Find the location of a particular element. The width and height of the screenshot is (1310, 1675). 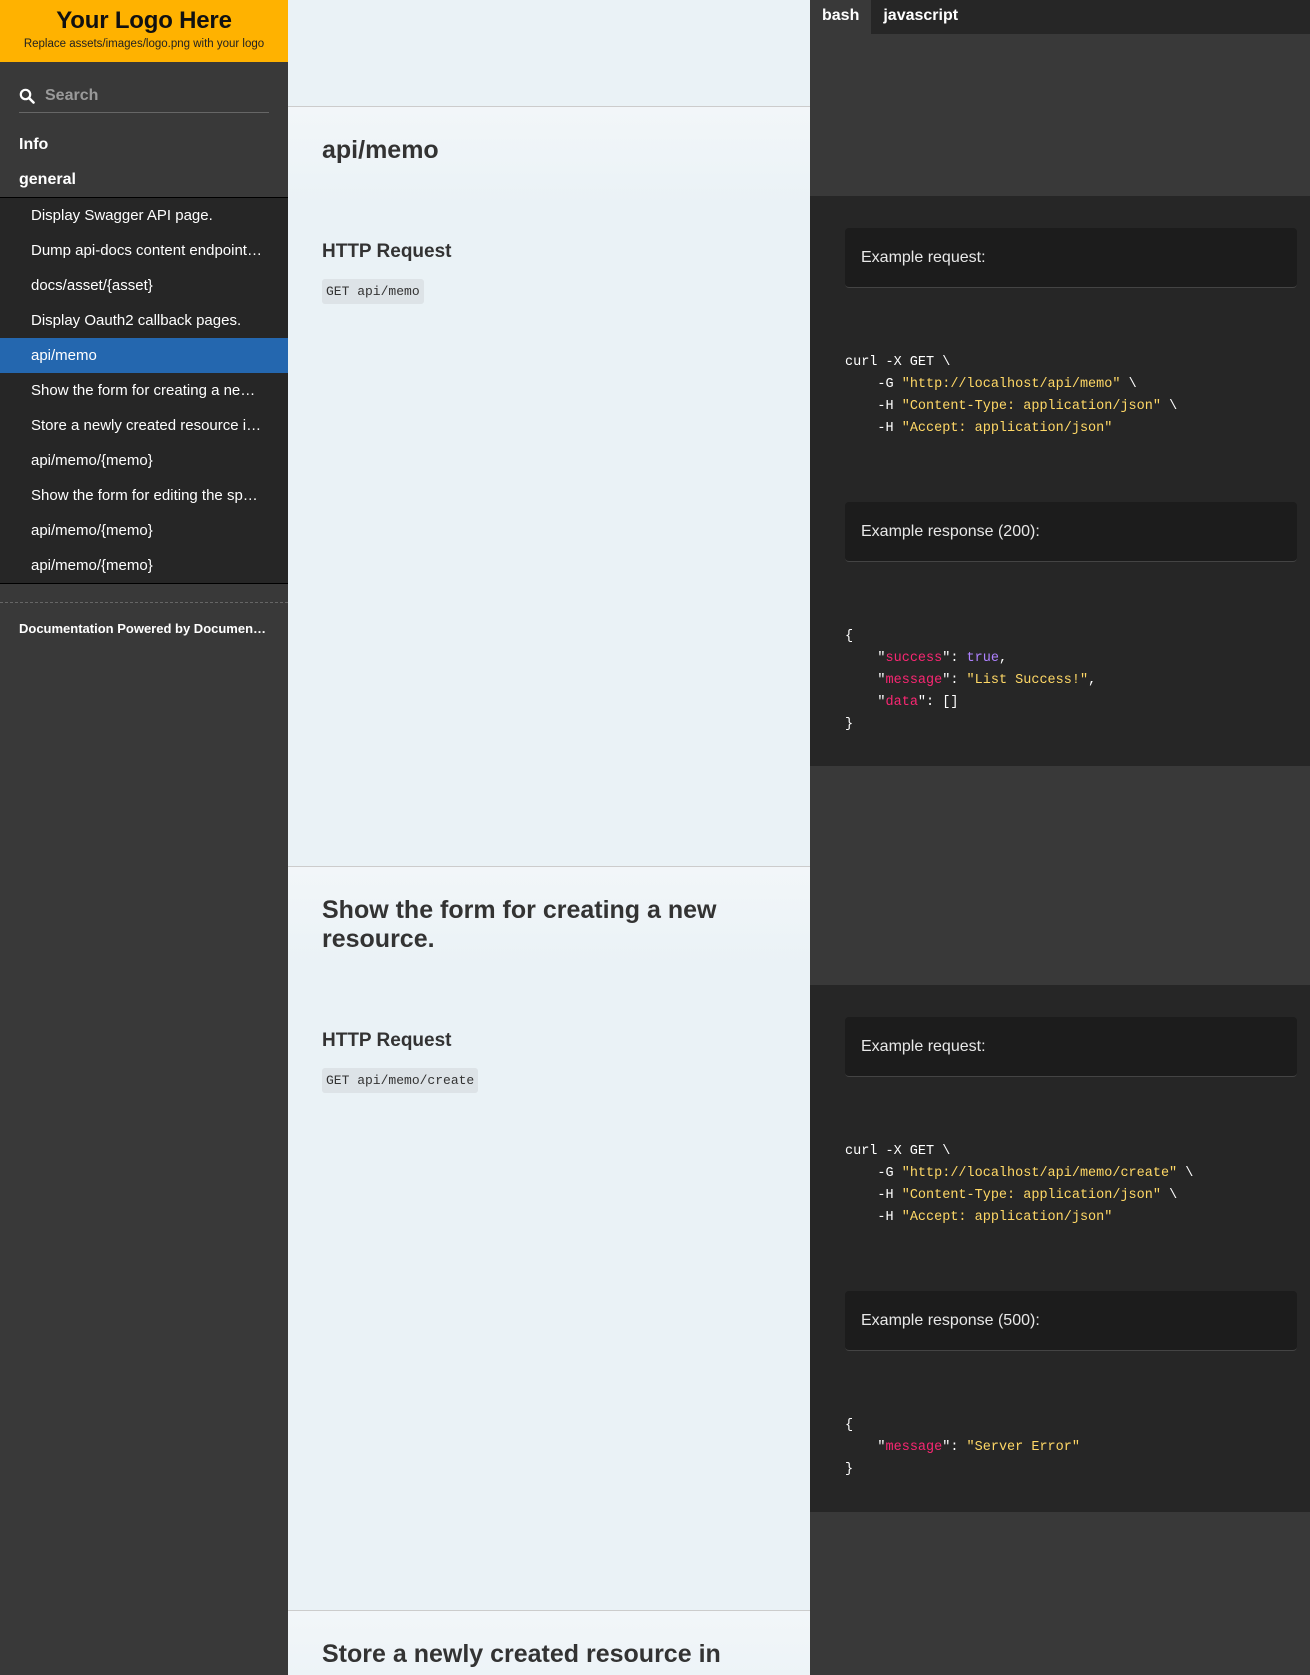

toc-item-display-swagger: Display Swagger API page. is located at coordinates (144, 215).